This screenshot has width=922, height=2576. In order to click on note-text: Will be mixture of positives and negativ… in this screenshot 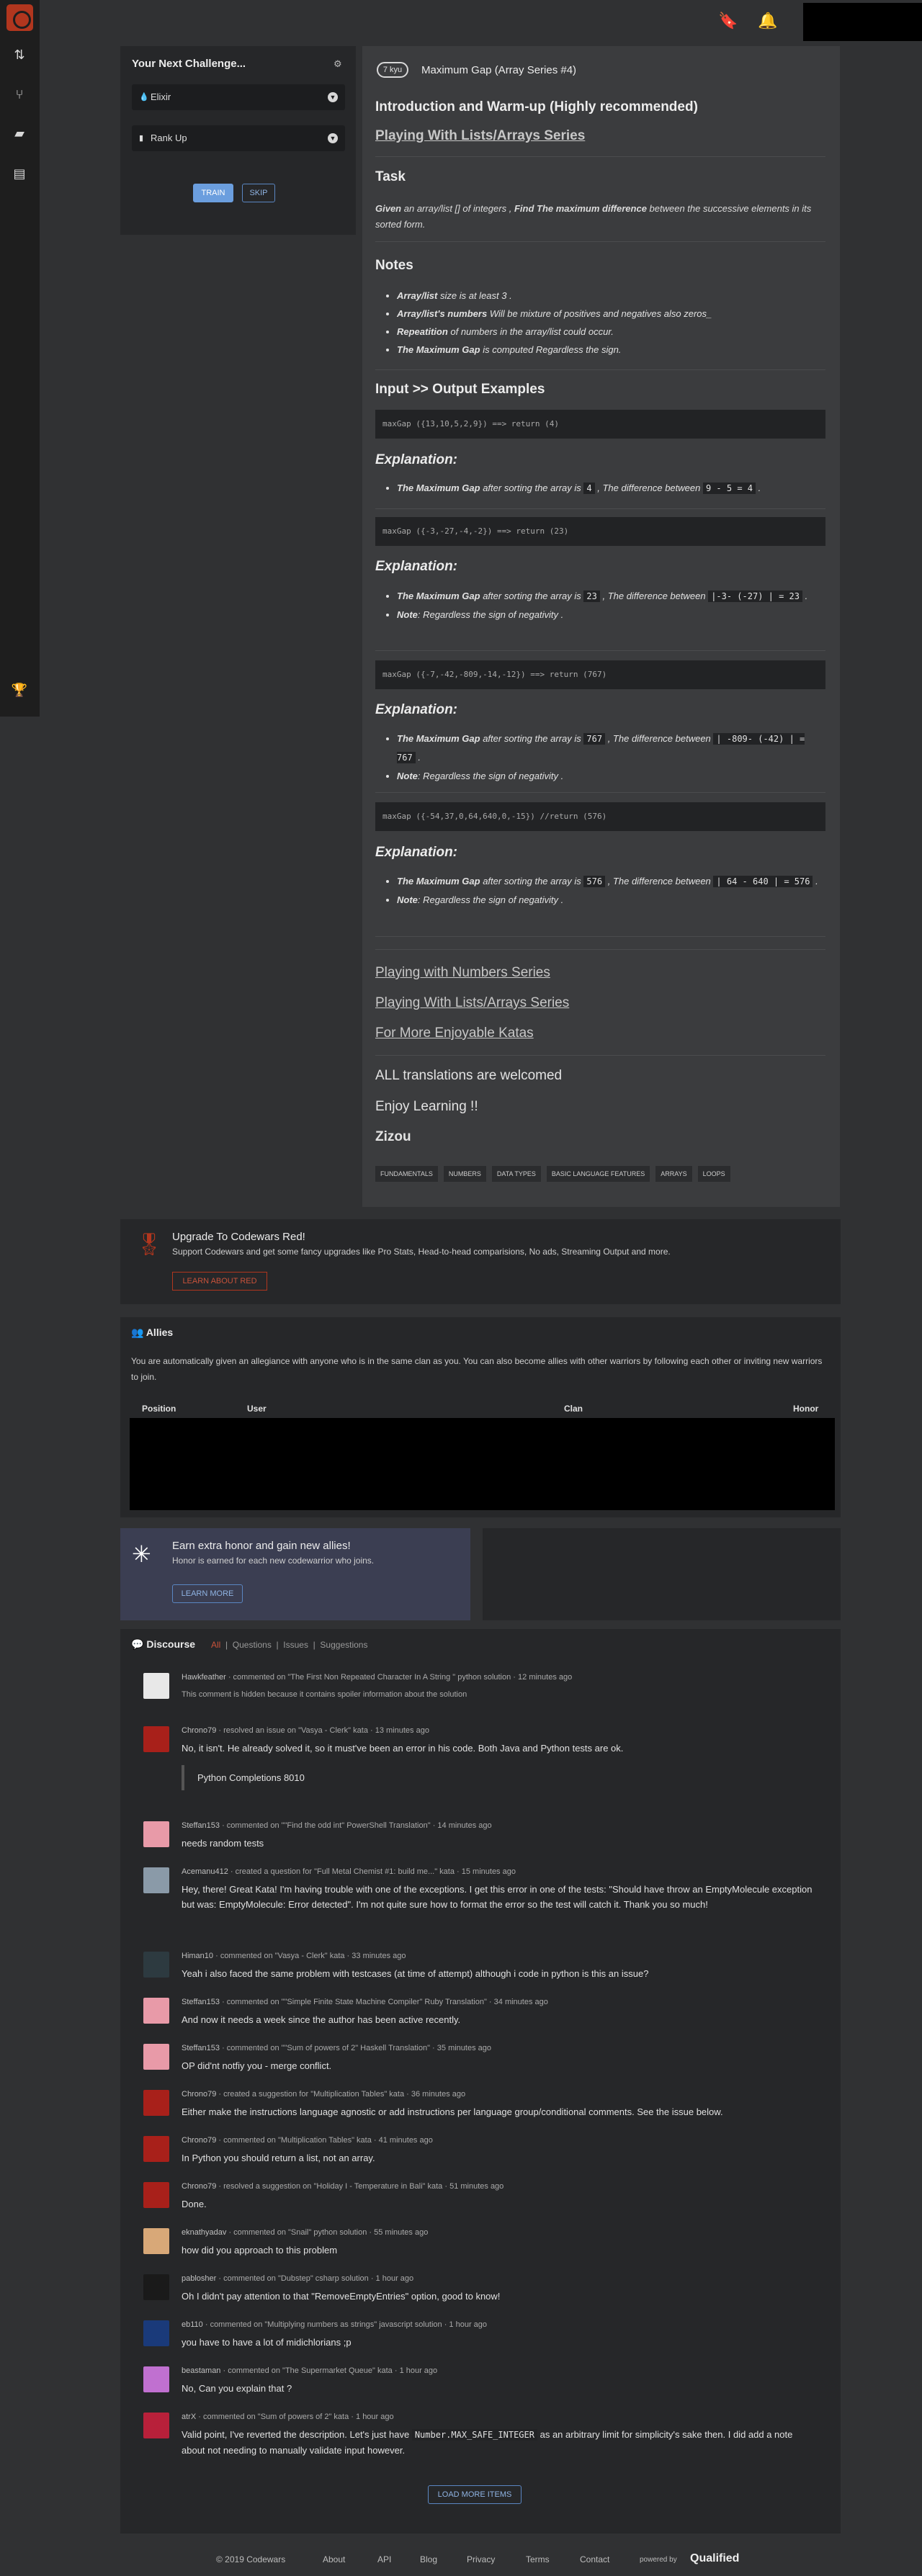, I will do `click(600, 313)`.